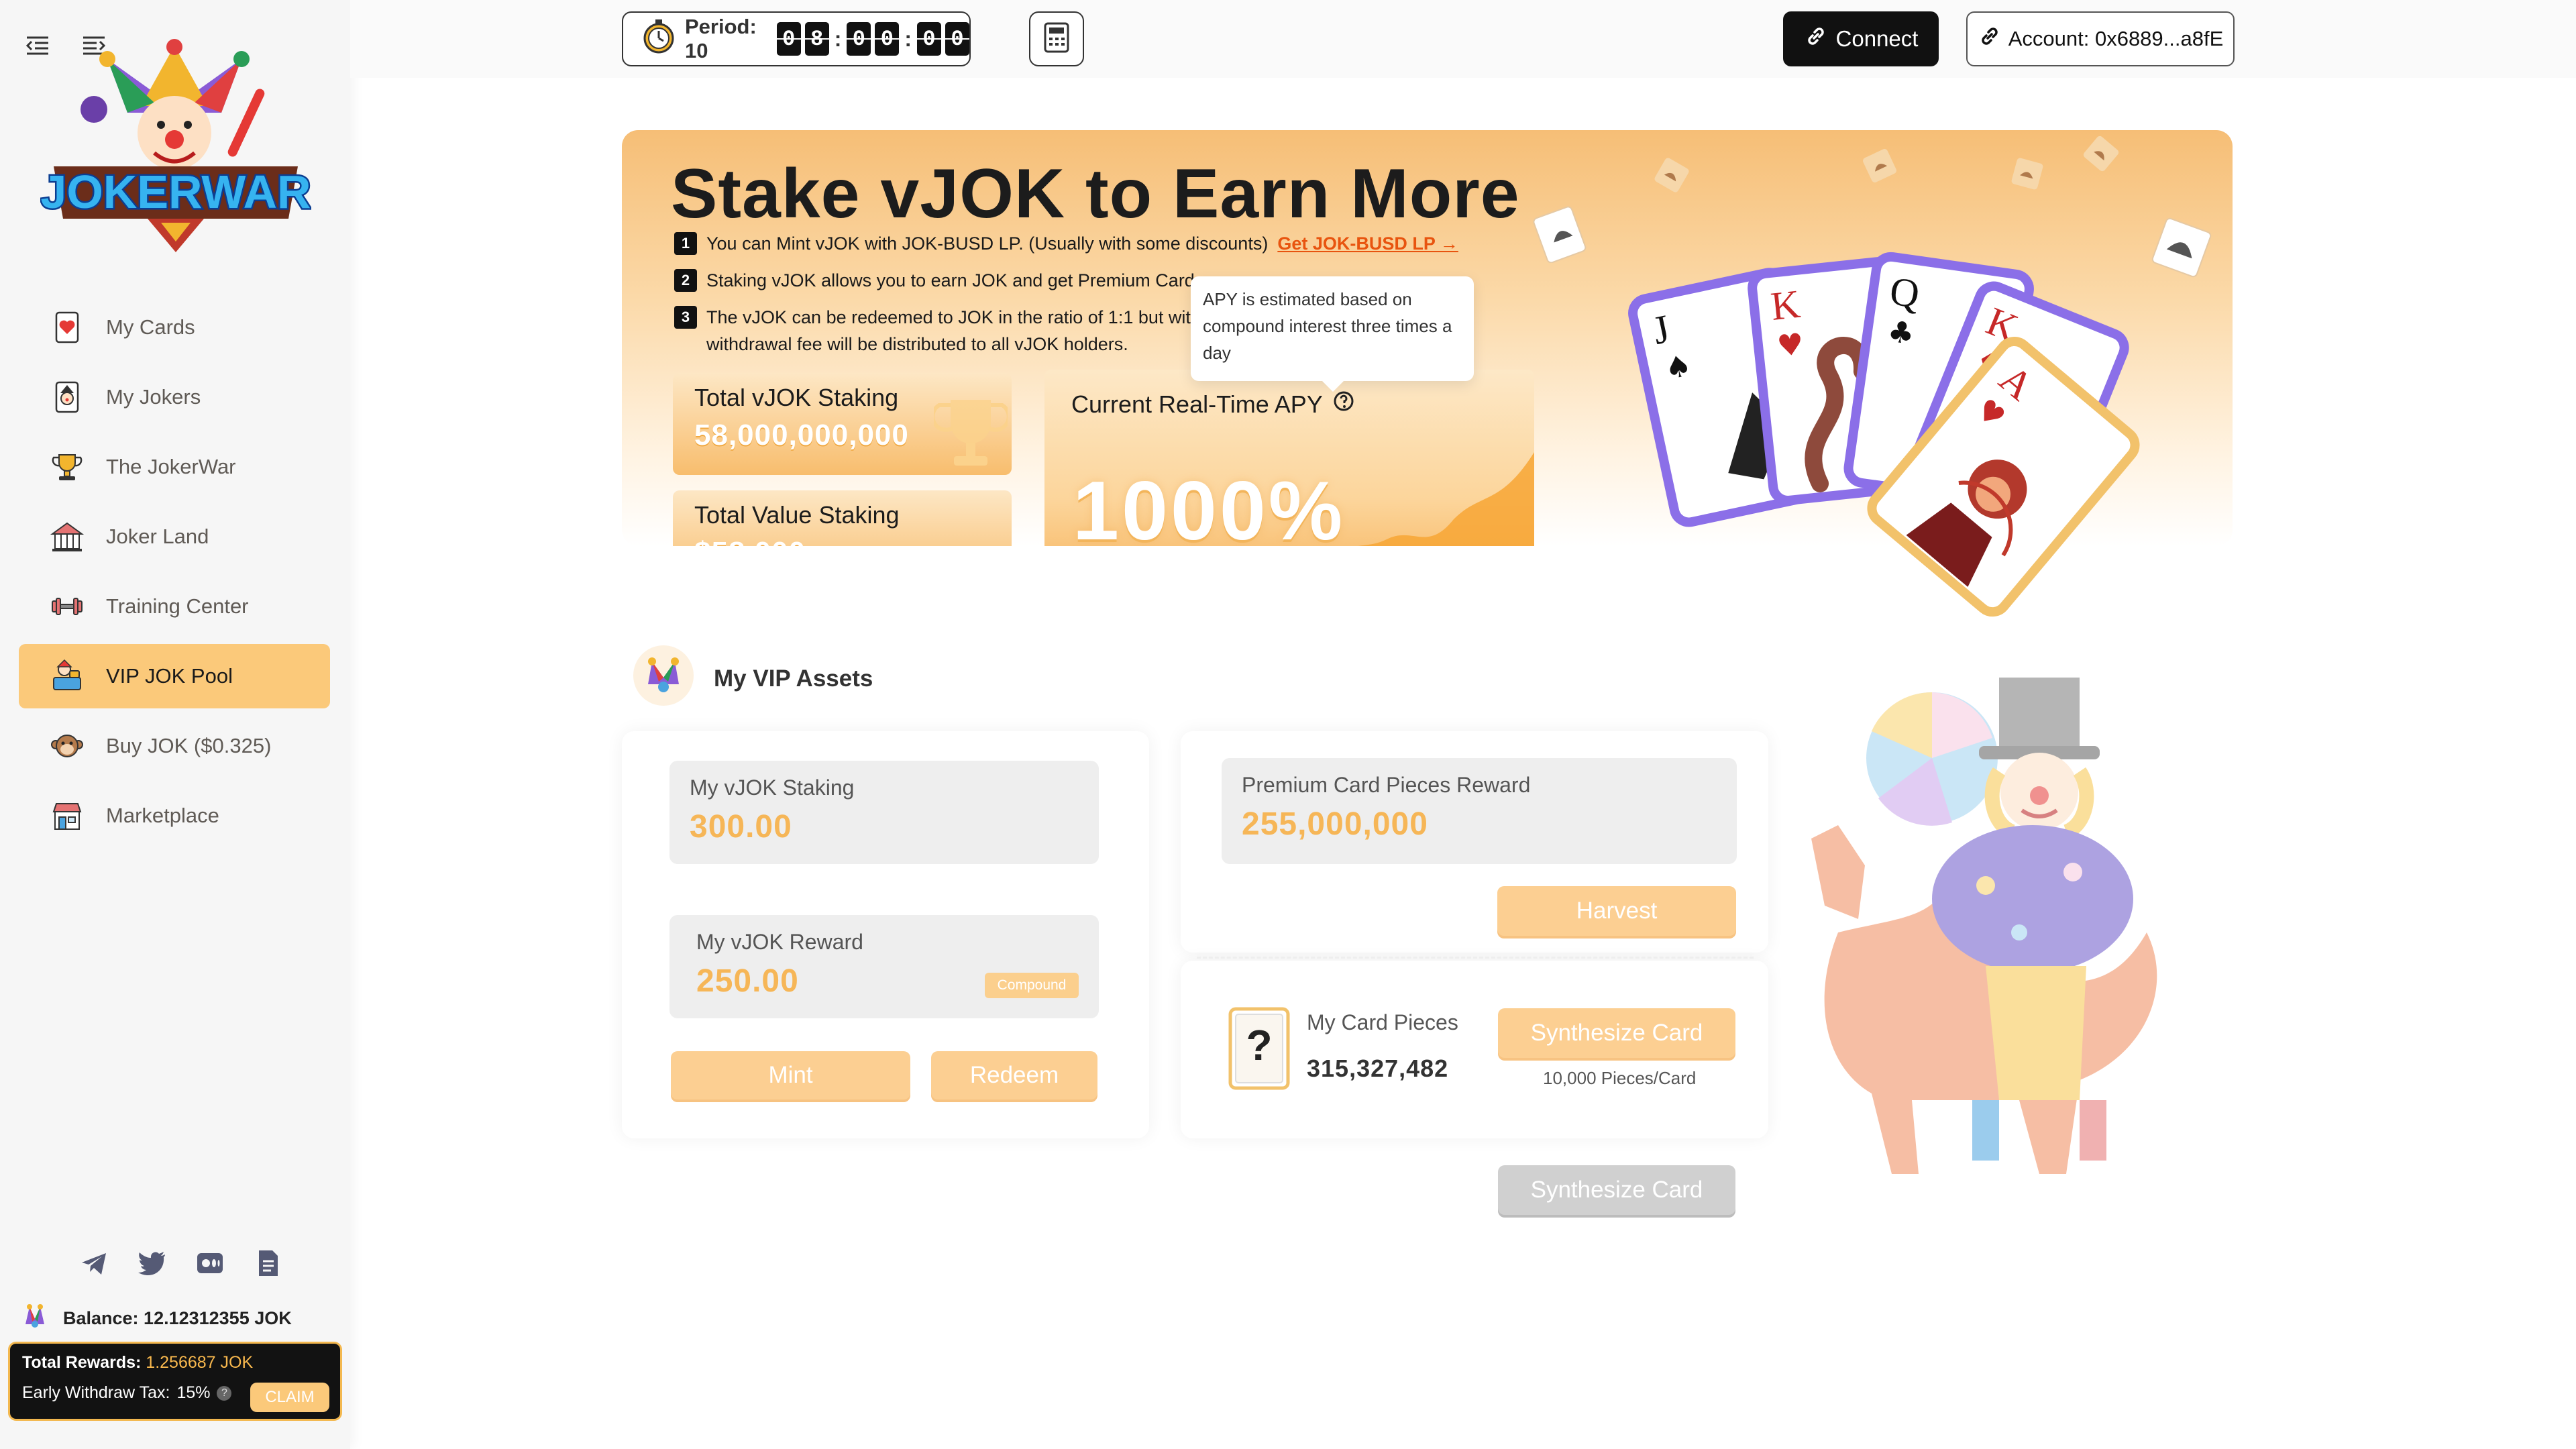  What do you see at coordinates (1014, 1075) in the screenshot?
I see `redeem-button: Redeem` at bounding box center [1014, 1075].